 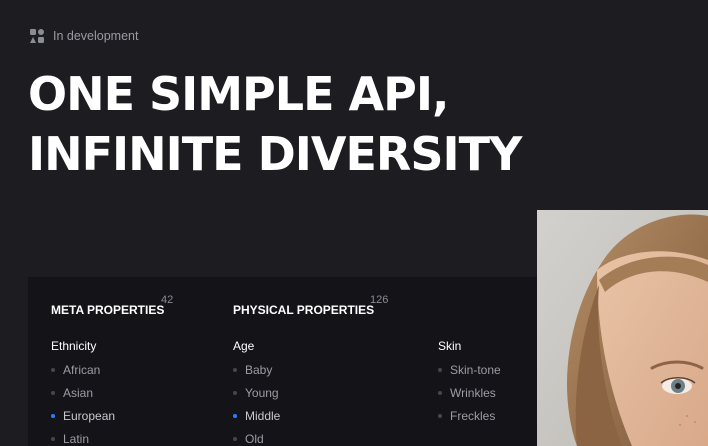 What do you see at coordinates (76, 438) in the screenshot?
I see `ethnicity-option-label: Latin` at bounding box center [76, 438].